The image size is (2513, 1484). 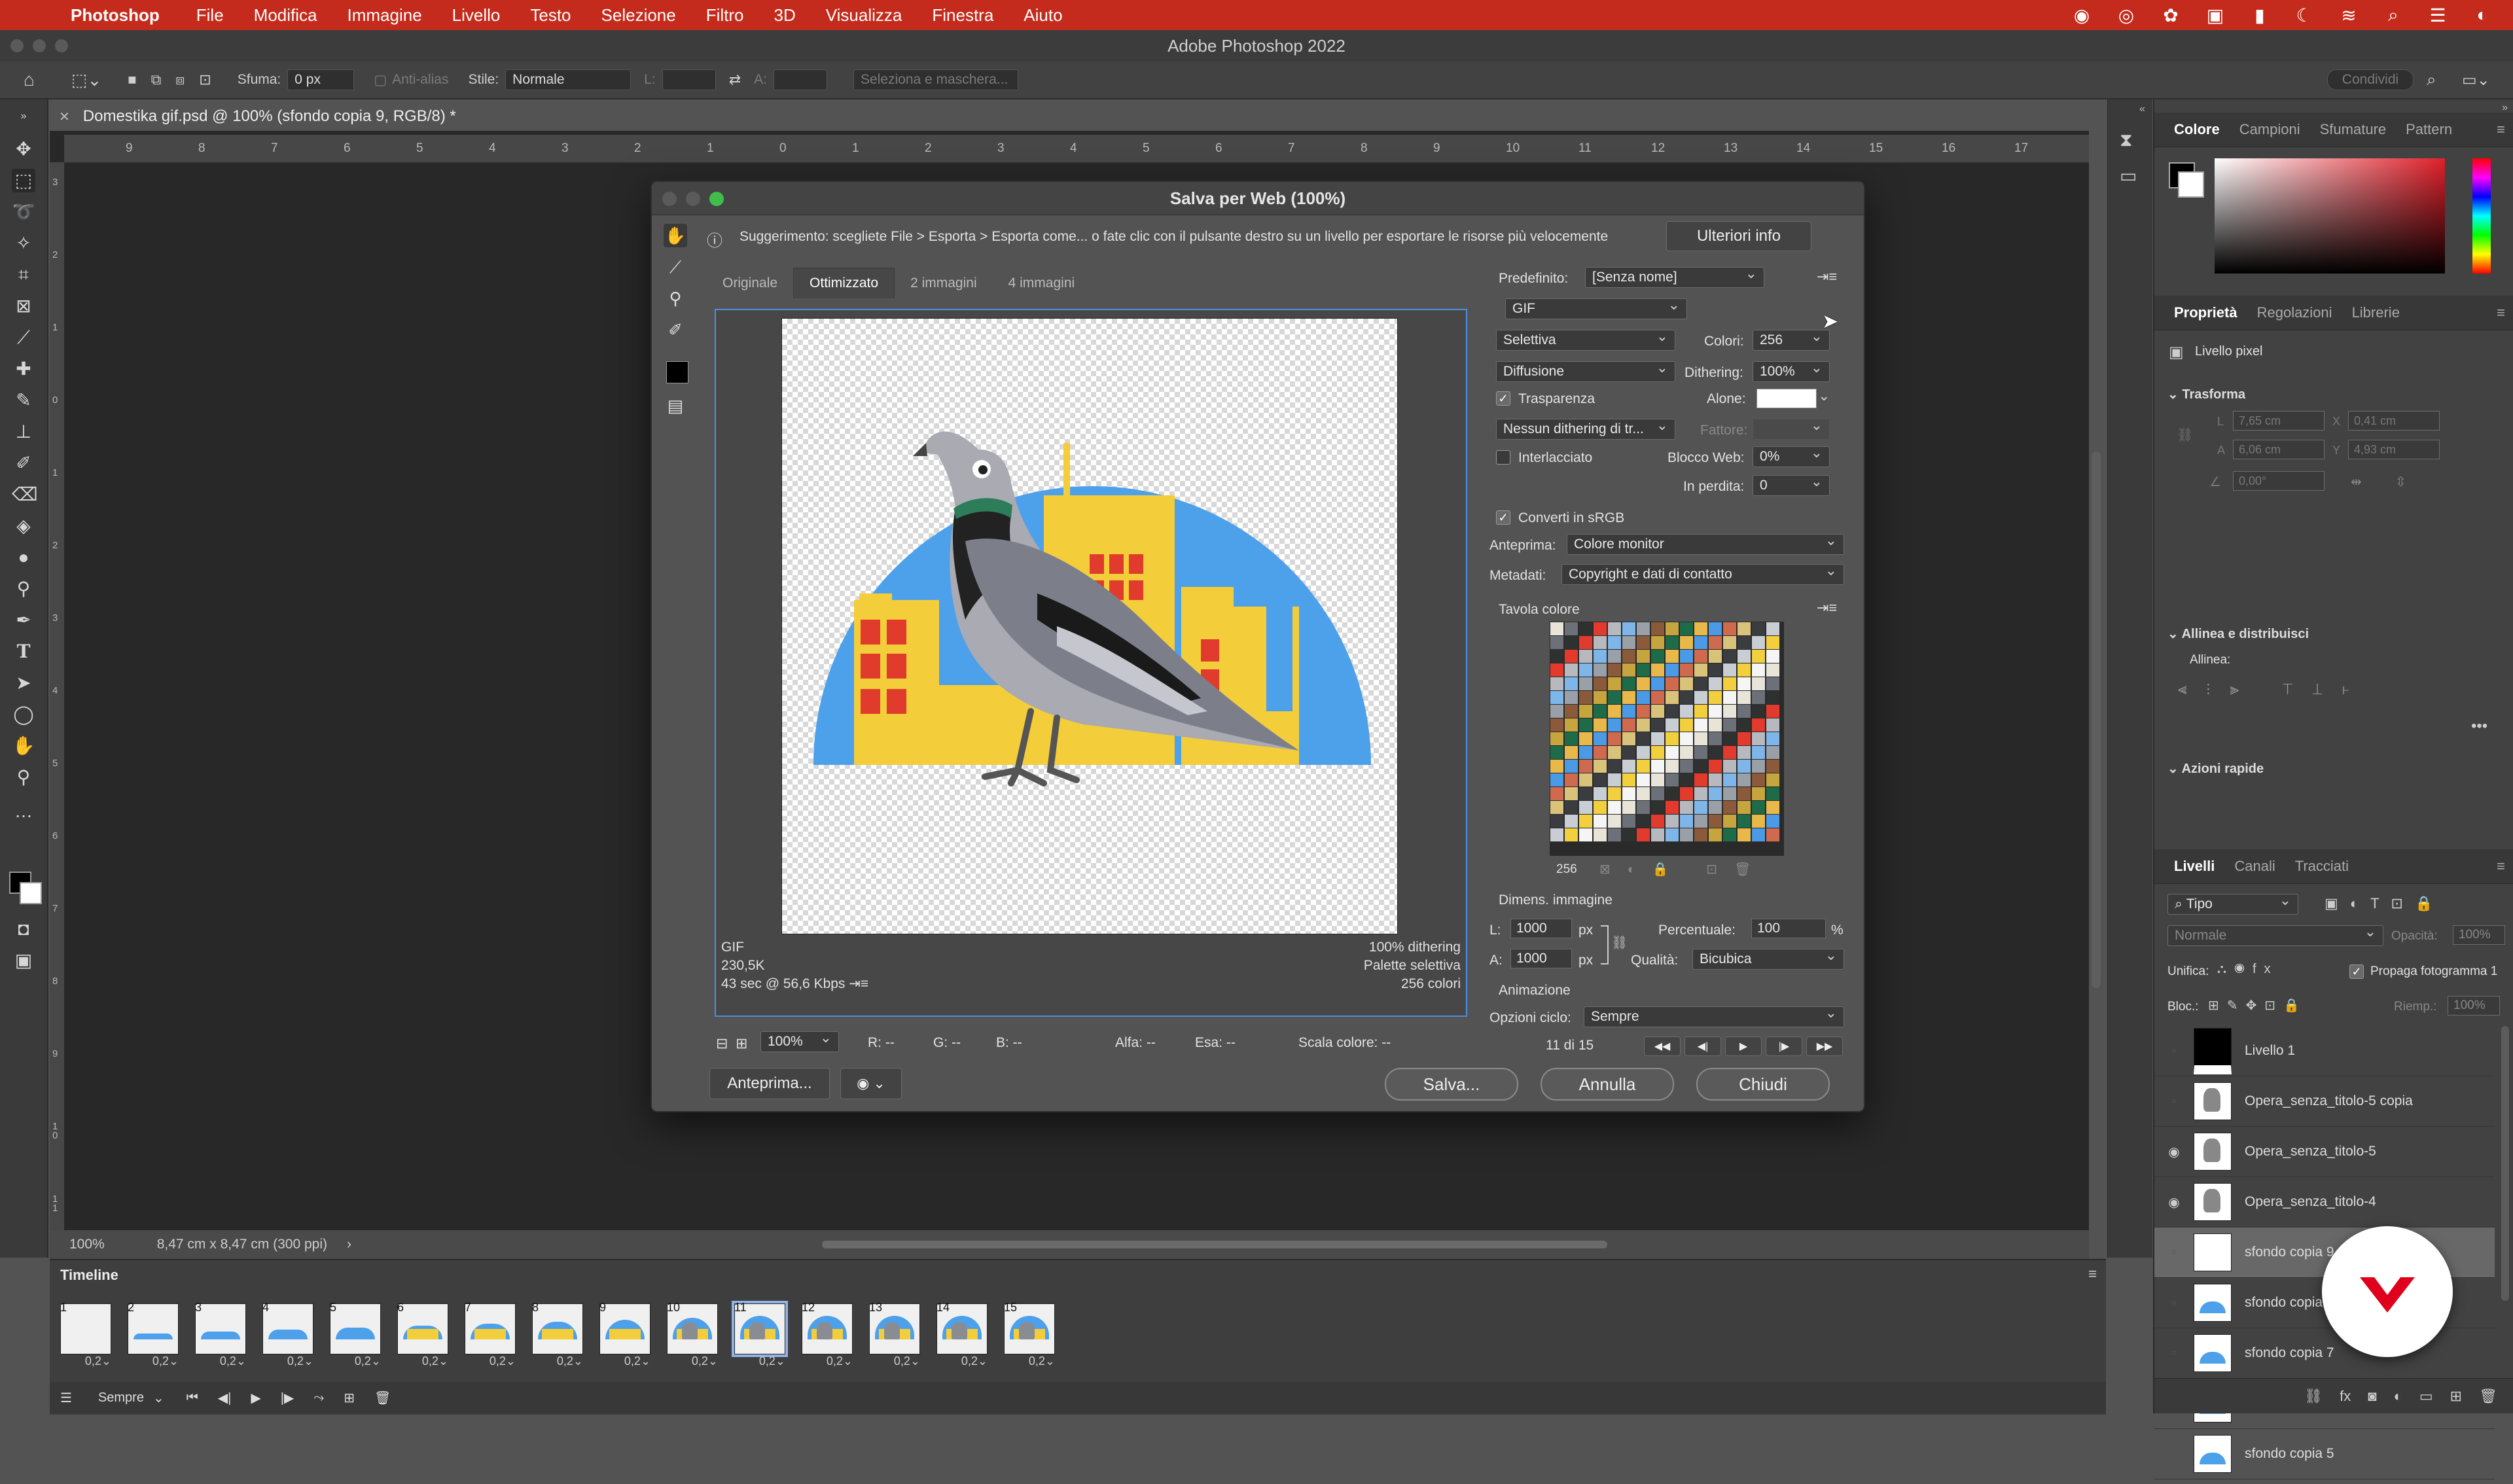 What do you see at coordinates (675, 267) in the screenshot?
I see `slice-select-tool-icon: ⟋` at bounding box center [675, 267].